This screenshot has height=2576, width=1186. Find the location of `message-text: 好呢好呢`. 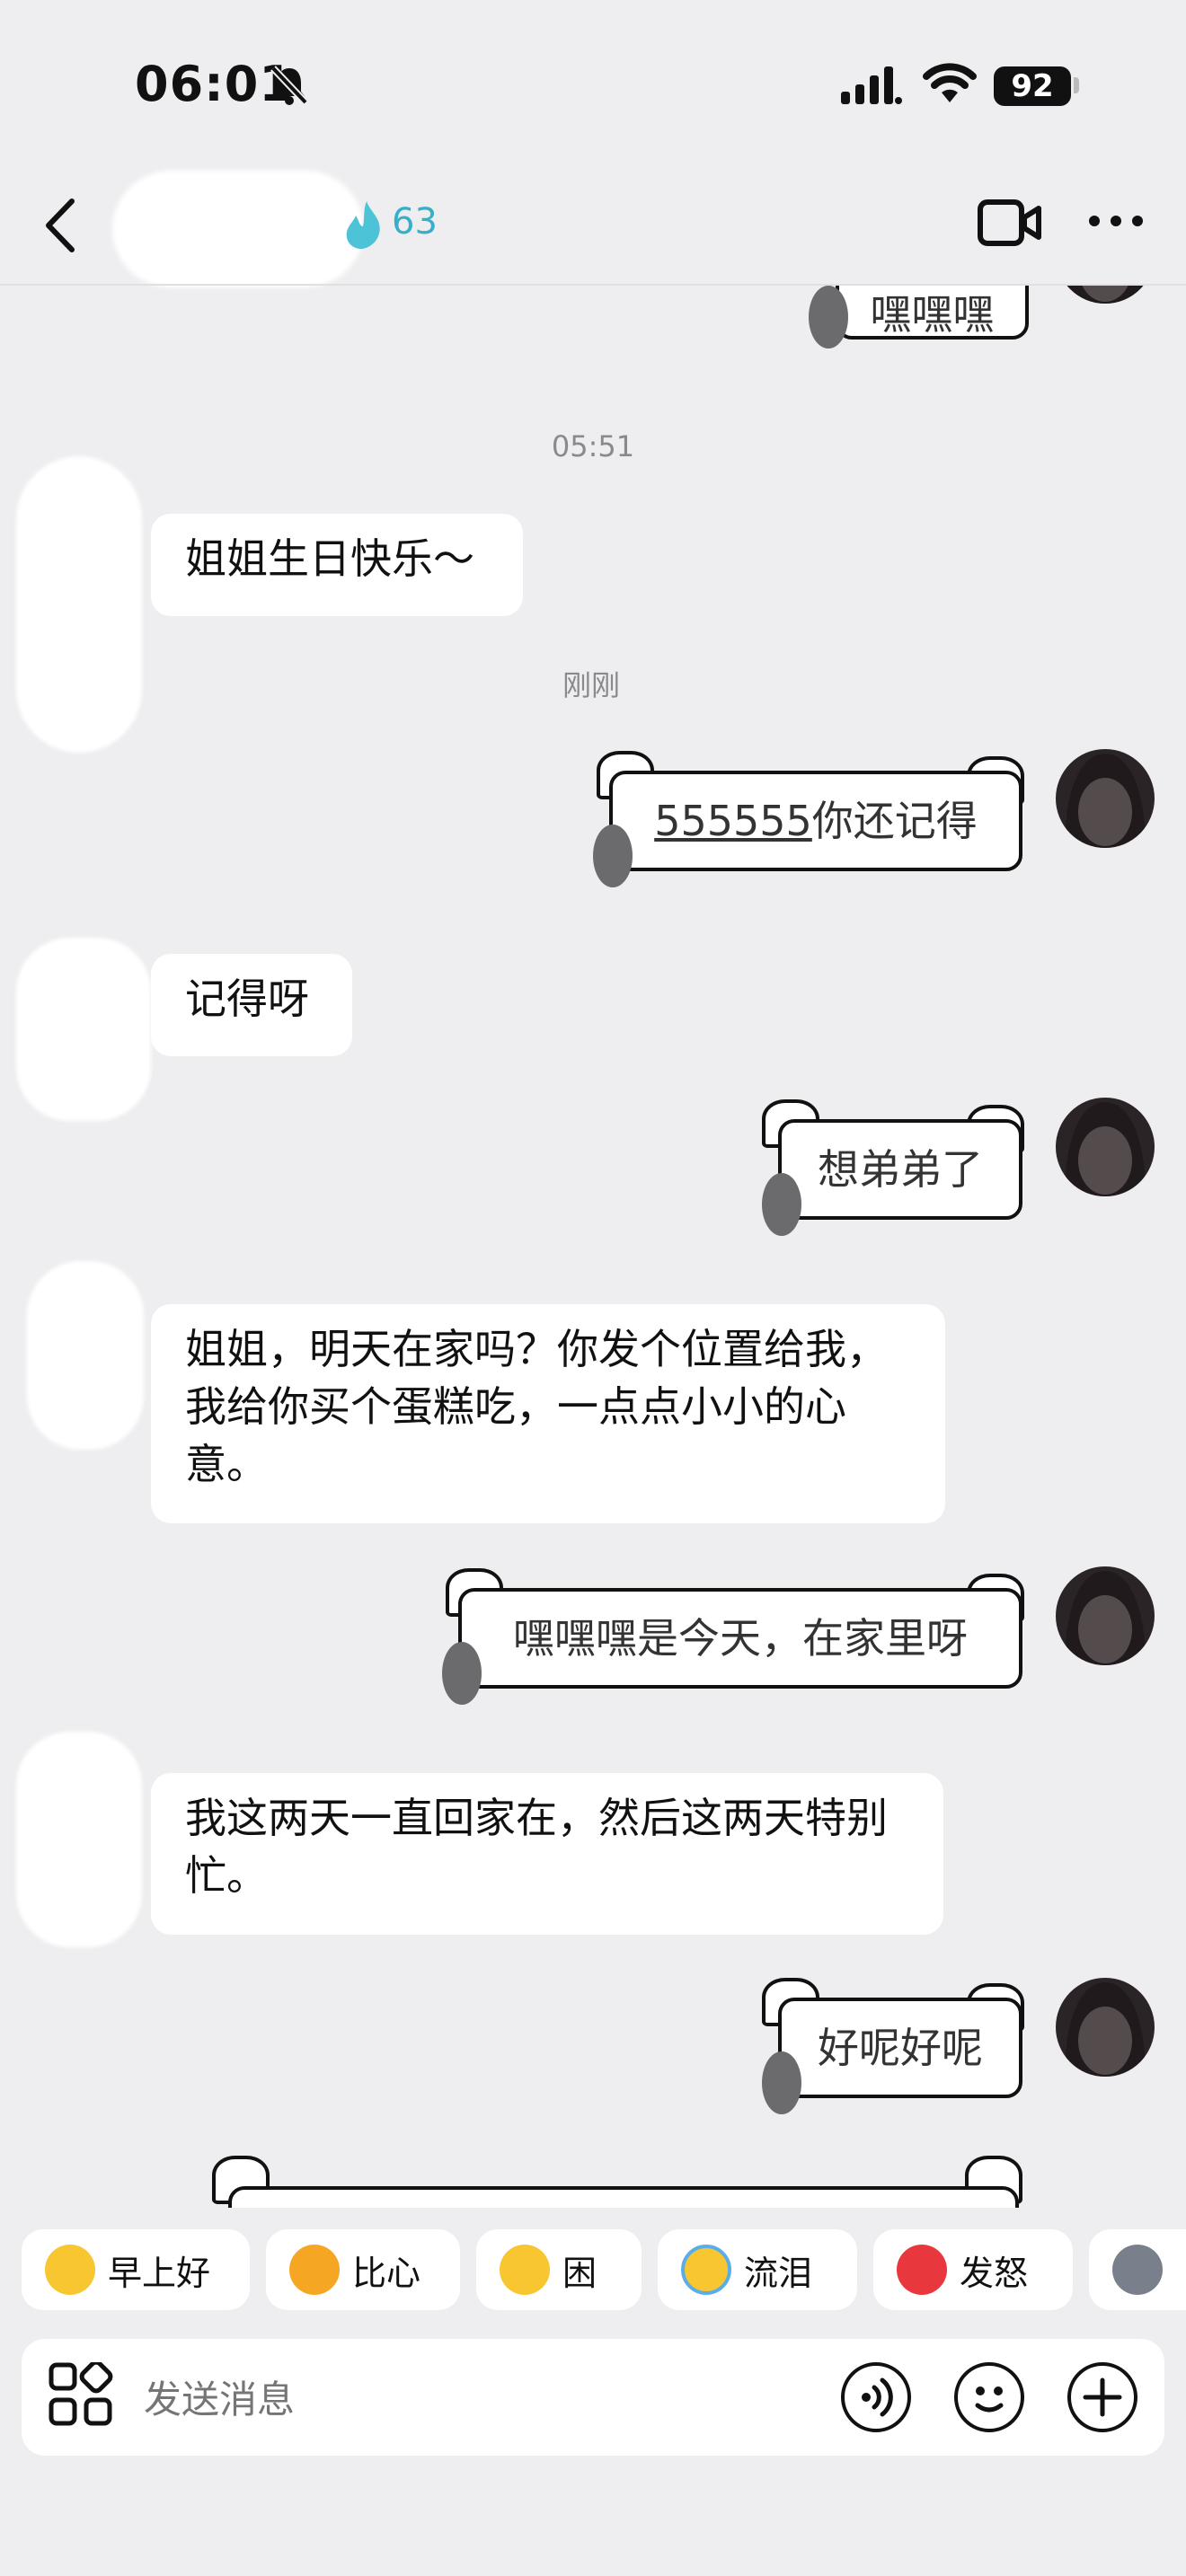

message-text: 好呢好呢 is located at coordinates (900, 2048).